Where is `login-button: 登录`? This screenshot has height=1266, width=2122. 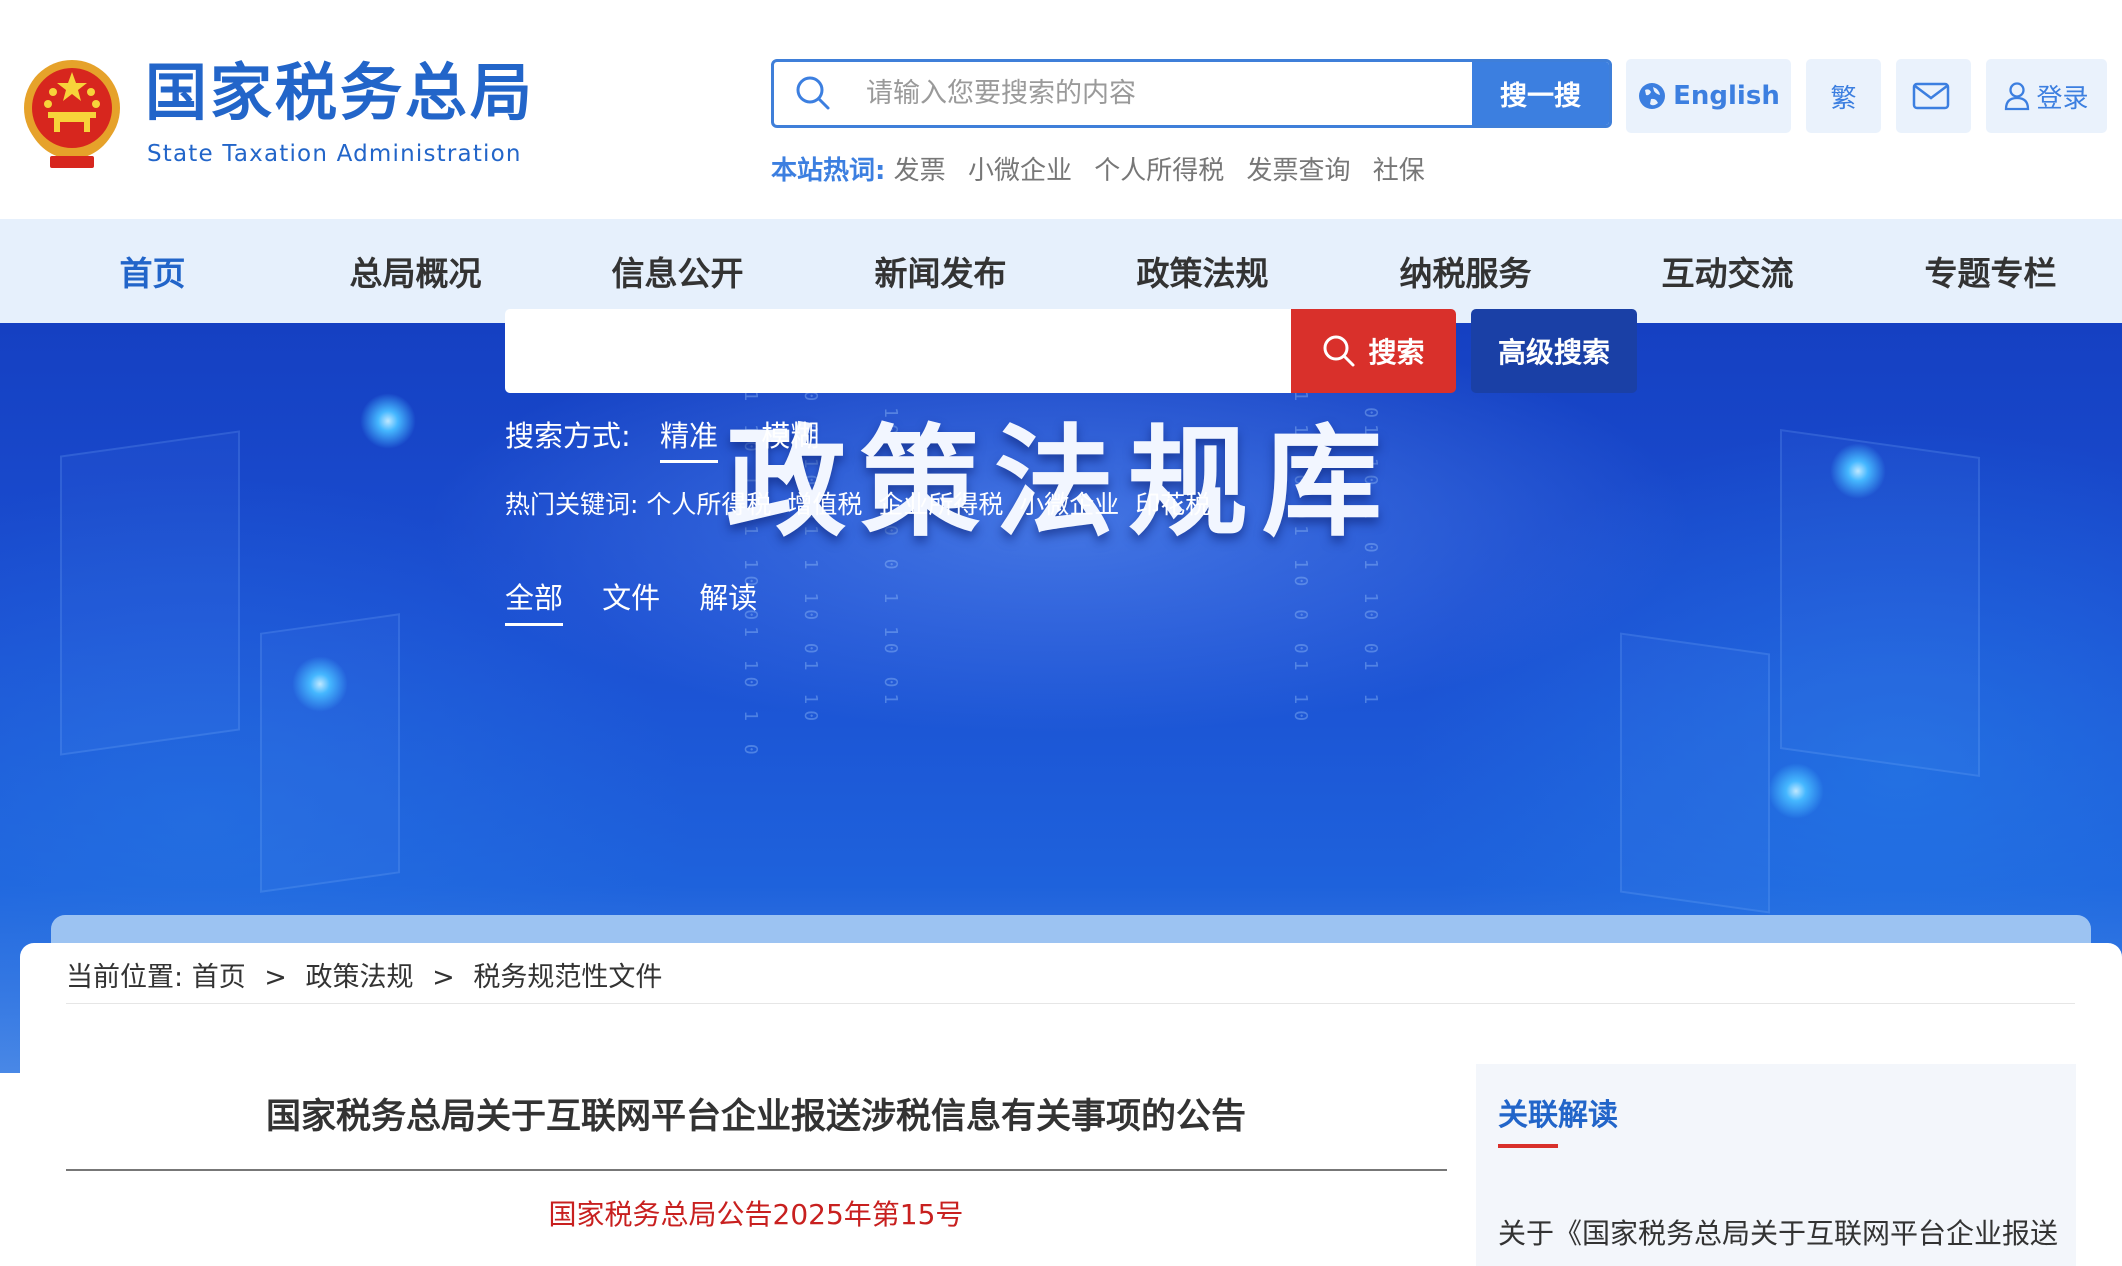 login-button: 登录 is located at coordinates (2046, 96).